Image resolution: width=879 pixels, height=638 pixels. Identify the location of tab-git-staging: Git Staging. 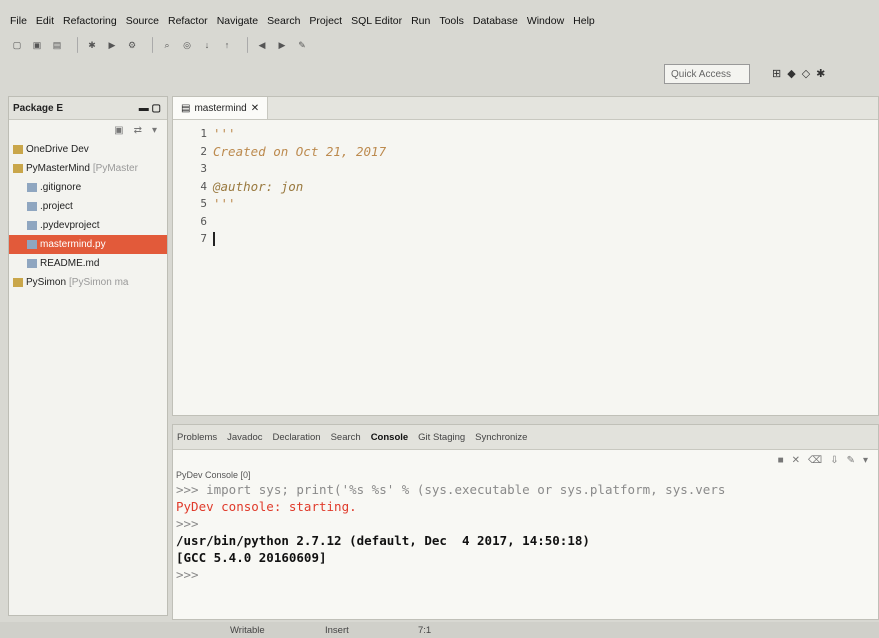
(441, 437).